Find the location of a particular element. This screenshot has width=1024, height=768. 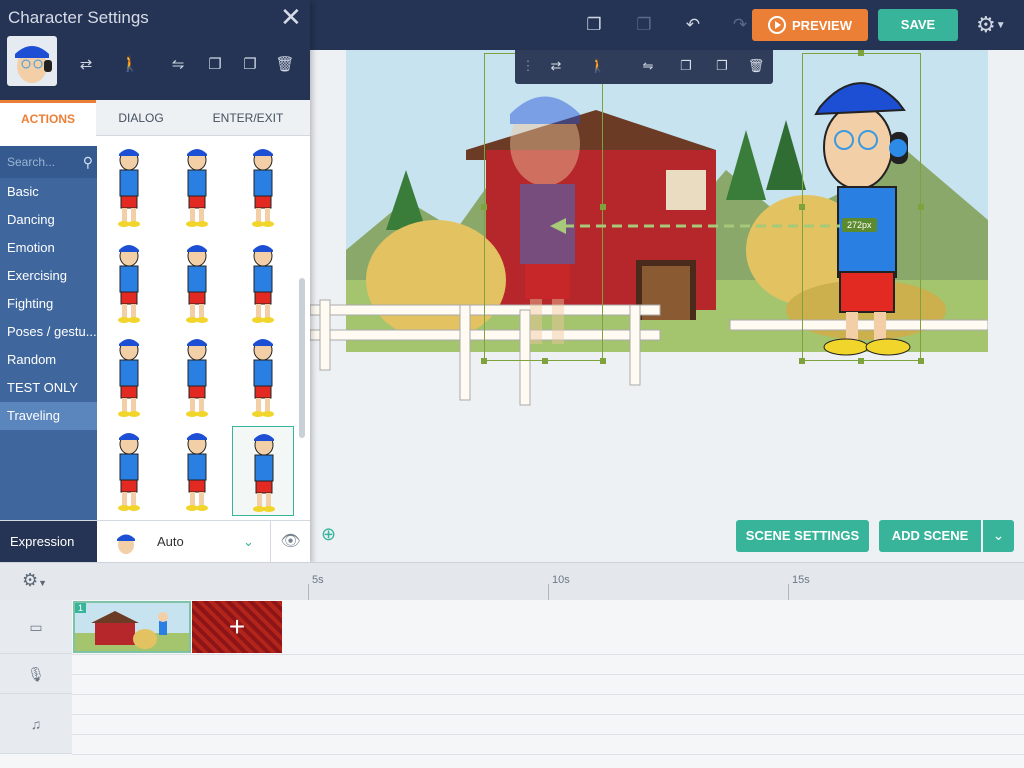

save-button: SAVE is located at coordinates (918, 25).